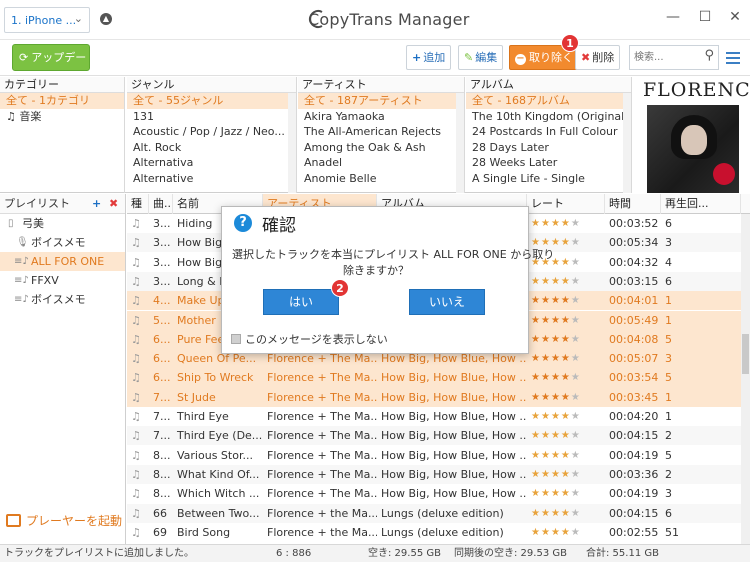 This screenshot has height=562, width=750. I want to click on artist-item: The All-American Rejects, so click(381, 132).